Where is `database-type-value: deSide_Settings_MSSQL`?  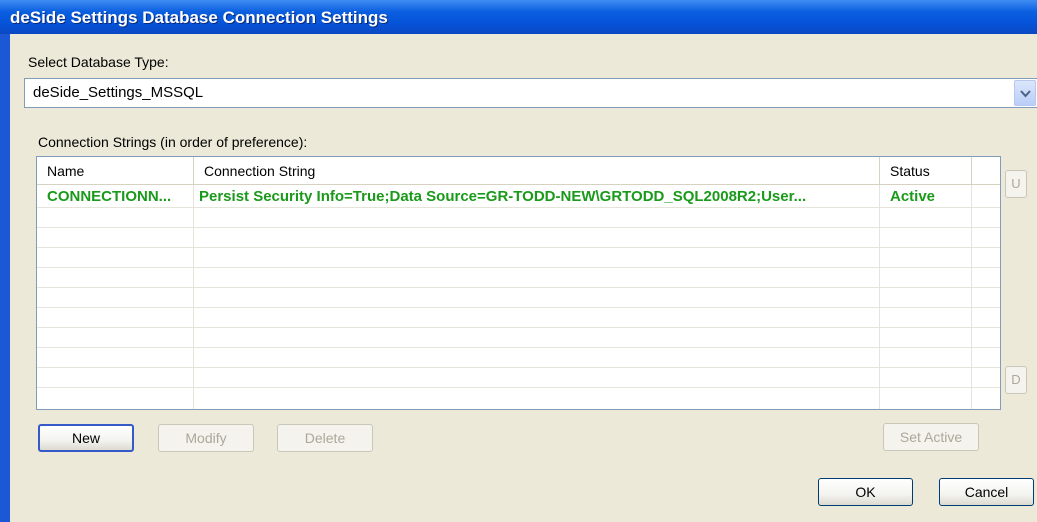
database-type-value: deSide_Settings_MSSQL is located at coordinates (118, 92).